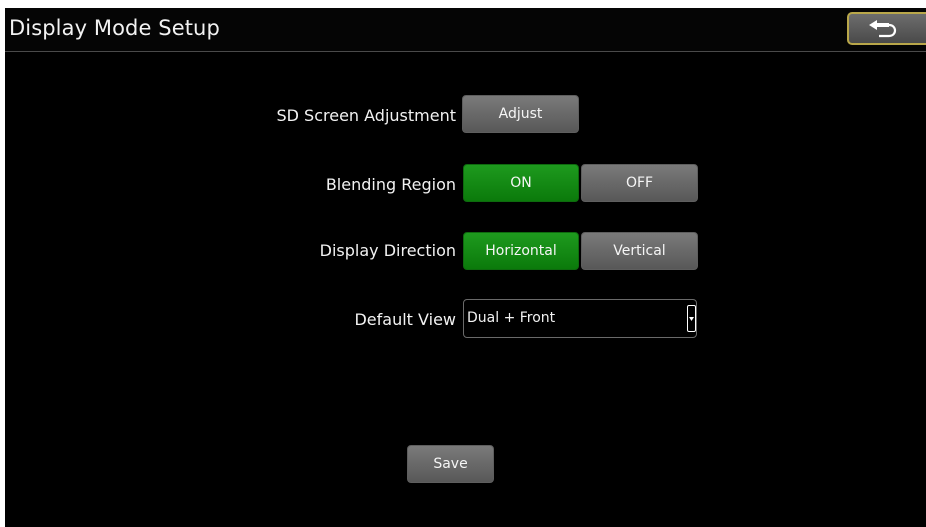 The width and height of the screenshot is (926, 527). I want to click on adjust-button-label: Adjust, so click(520, 114).